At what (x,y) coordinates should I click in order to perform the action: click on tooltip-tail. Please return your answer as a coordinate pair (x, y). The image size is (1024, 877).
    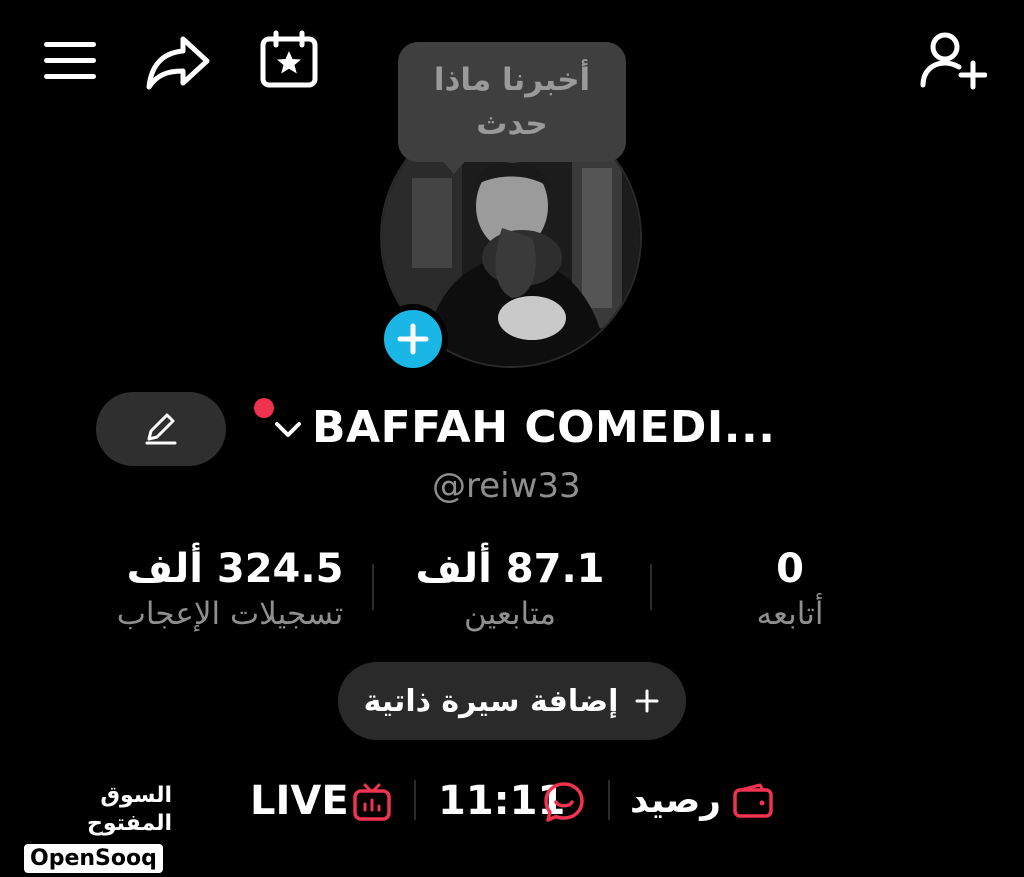
    Looking at the image, I should click on (454, 166).